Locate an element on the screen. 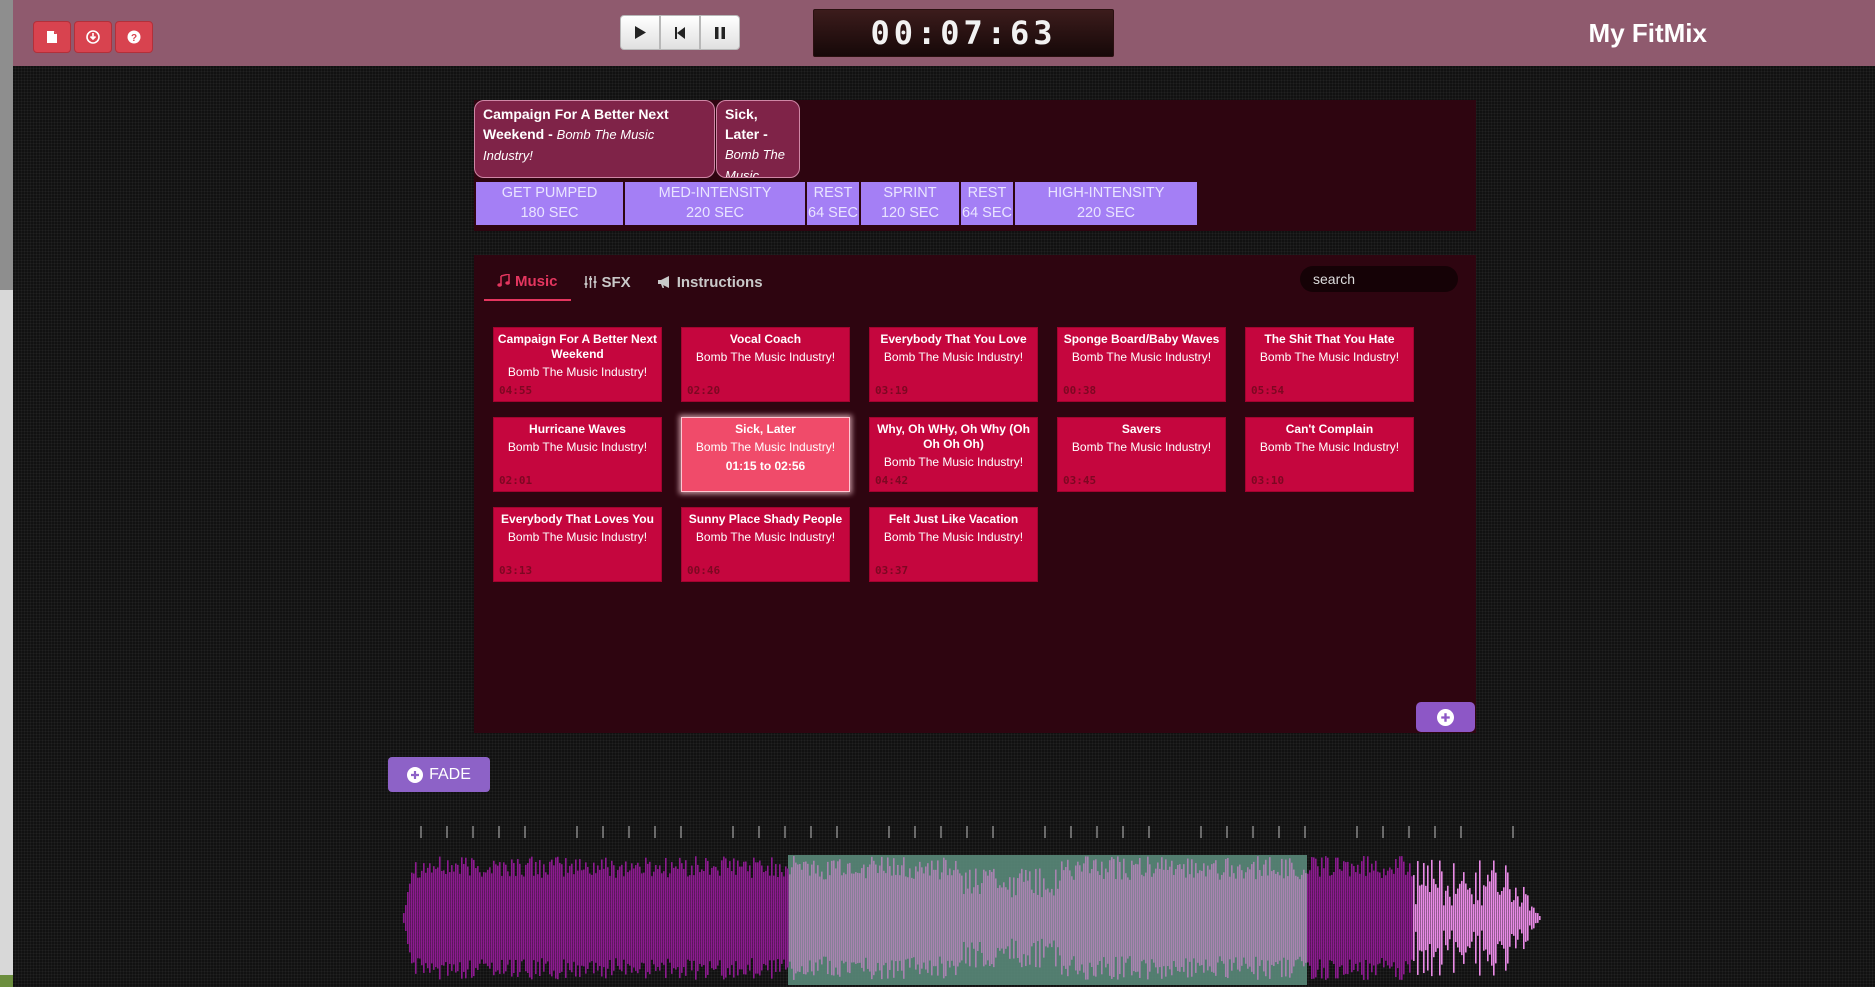  pause-button is located at coordinates (720, 32).